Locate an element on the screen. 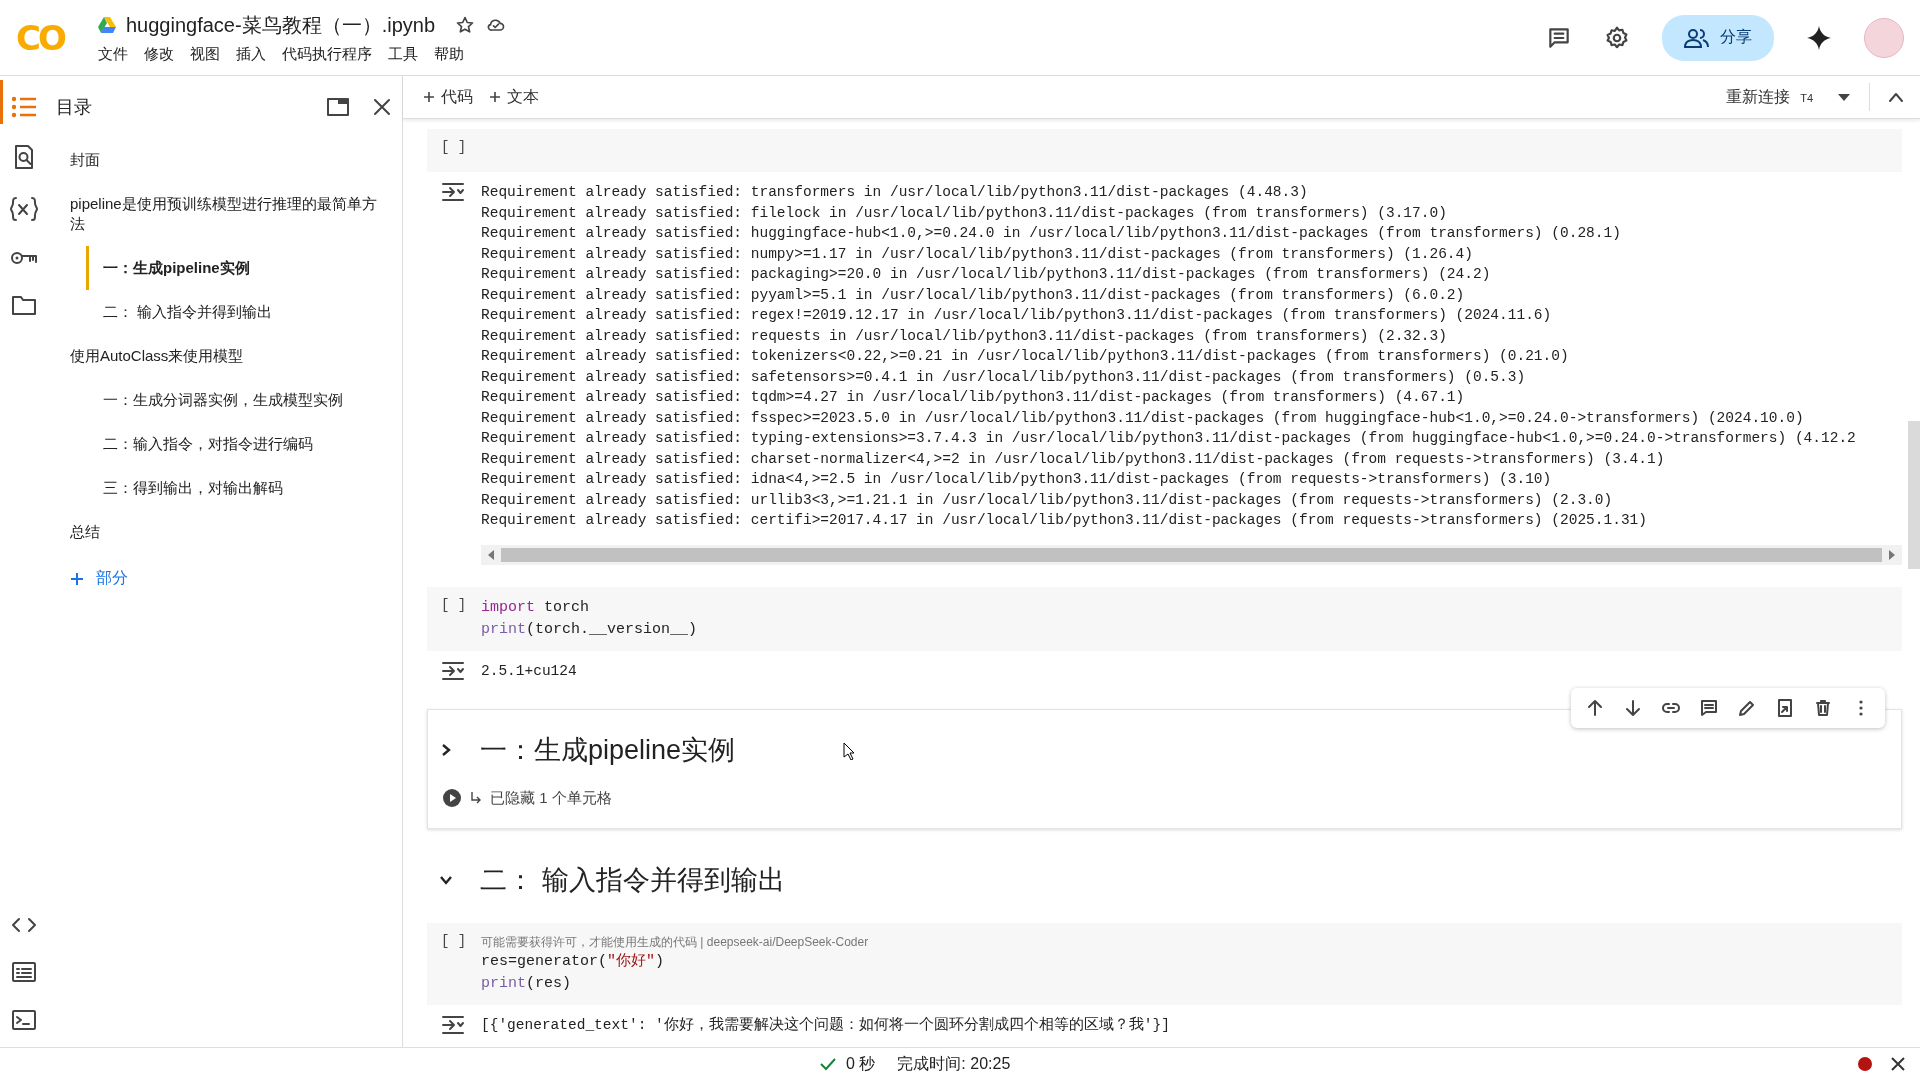 The height and width of the screenshot is (1080, 1920). output-line: Requirement already satisfied: packaging>=20.0 in /usr/local/lib/python3.11/dist-packages (from transformers) (24.2) is located at coordinates (986, 274).